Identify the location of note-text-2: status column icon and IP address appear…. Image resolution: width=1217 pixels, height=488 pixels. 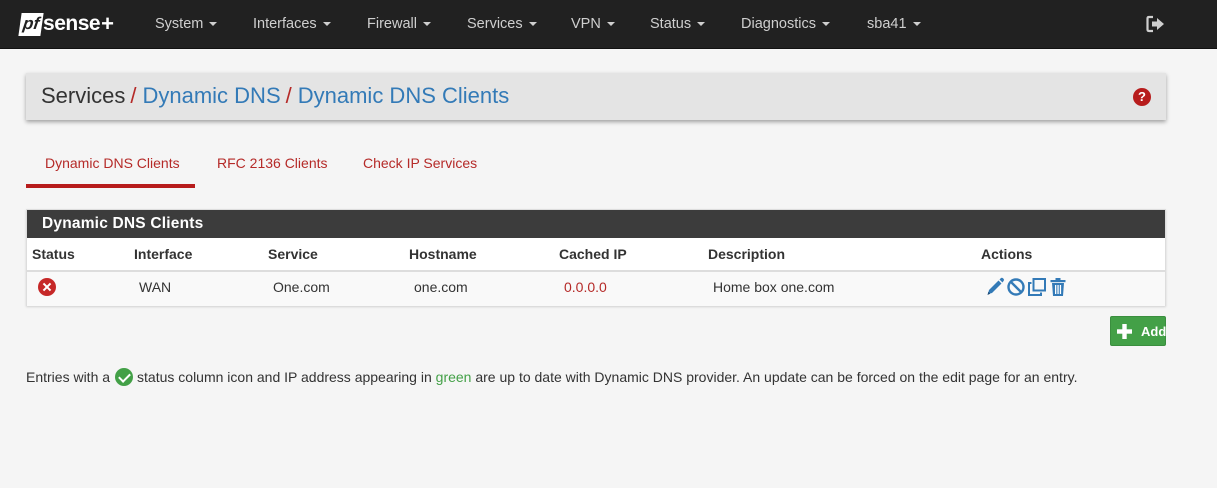
(284, 377).